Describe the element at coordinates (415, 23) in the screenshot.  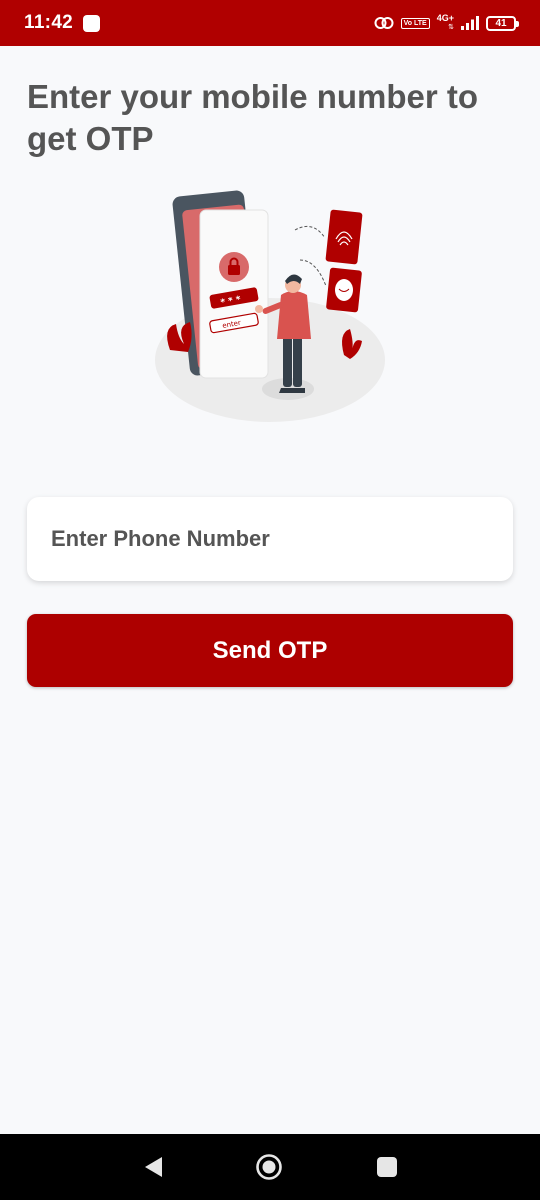
I see `volte-badge: Vo LTE` at that location.